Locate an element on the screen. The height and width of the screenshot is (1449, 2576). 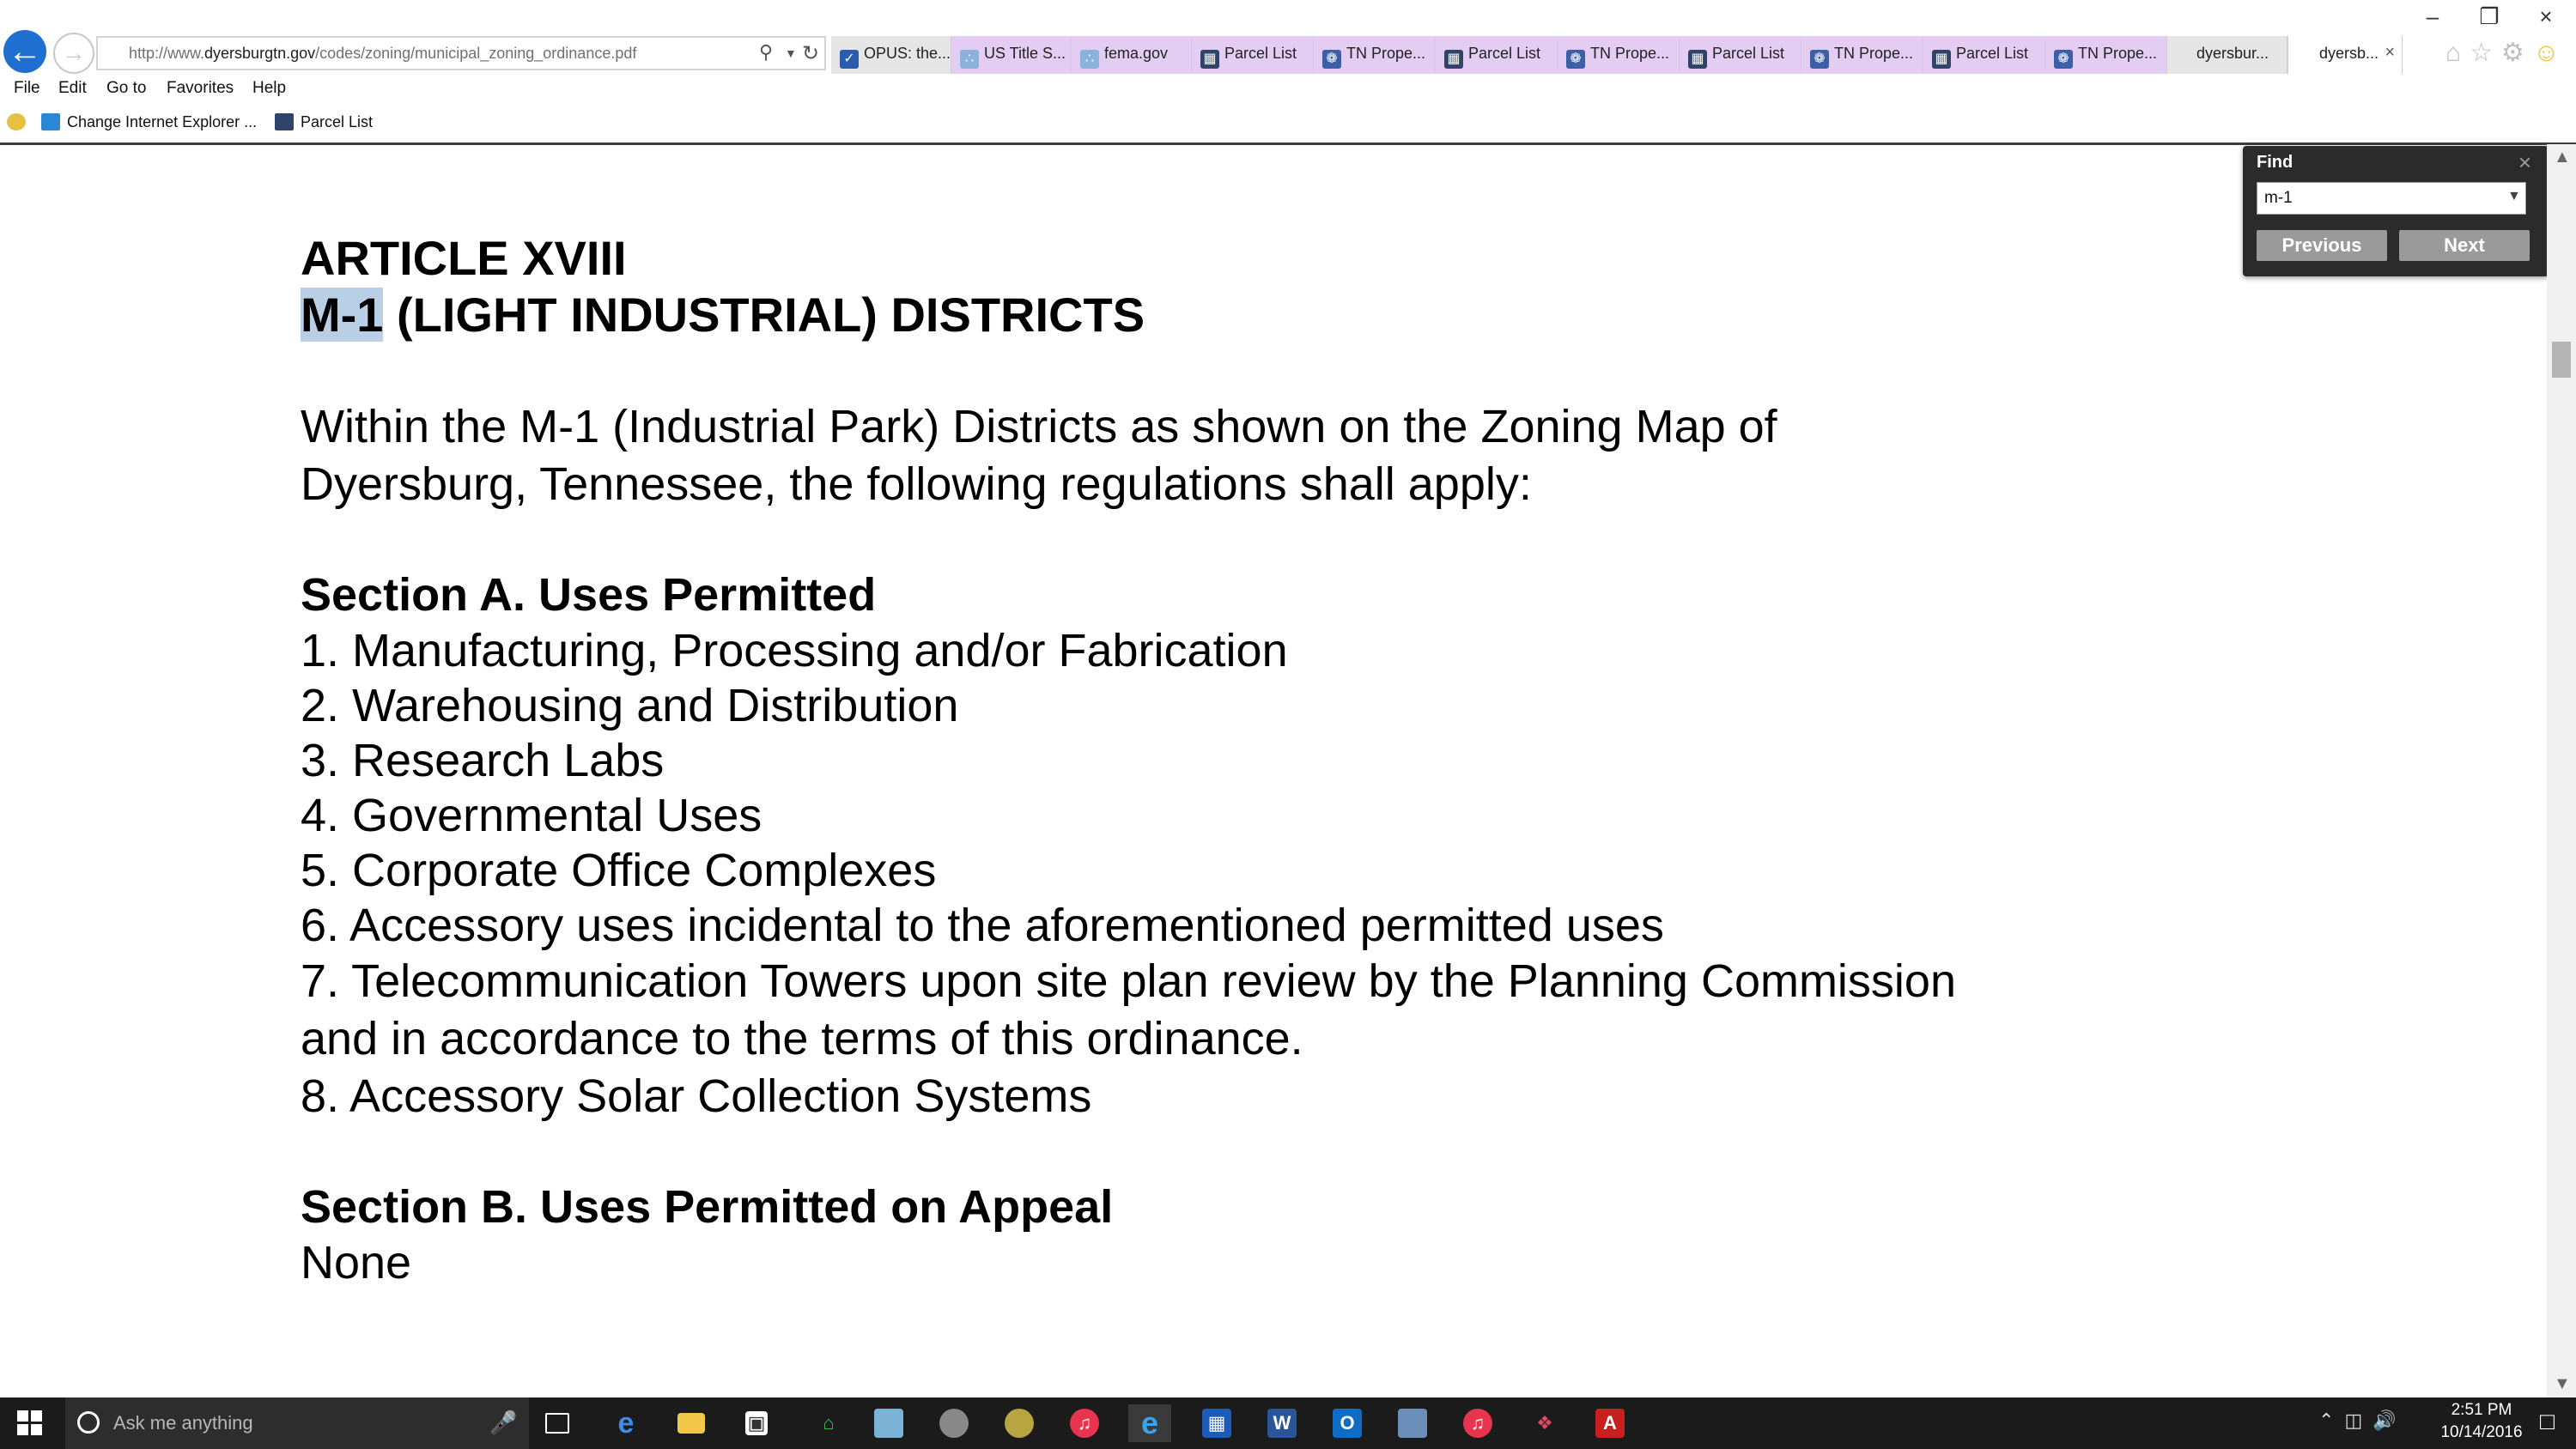
menu-goto: Go to is located at coordinates (126, 88).